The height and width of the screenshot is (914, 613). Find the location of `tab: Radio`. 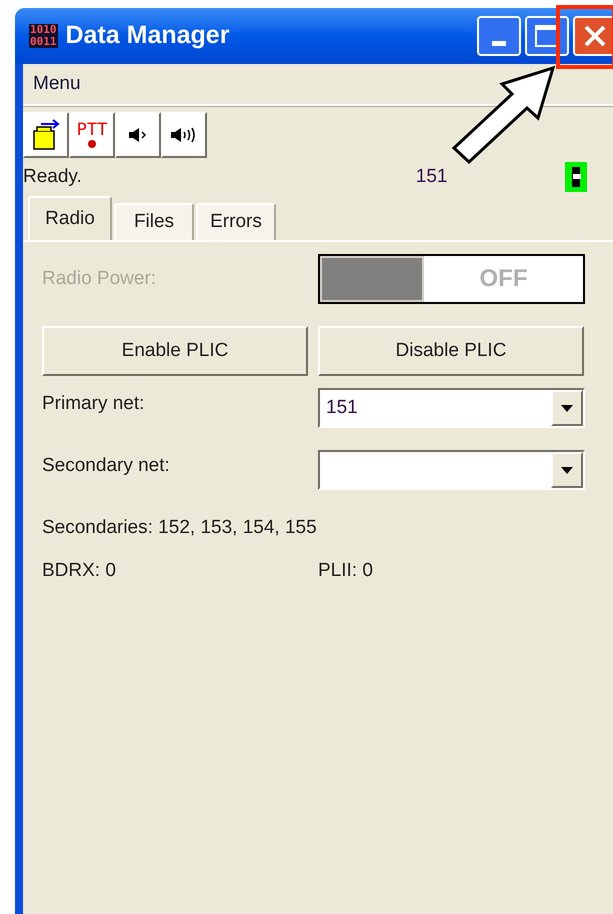

tab: Radio is located at coordinates (70, 218).